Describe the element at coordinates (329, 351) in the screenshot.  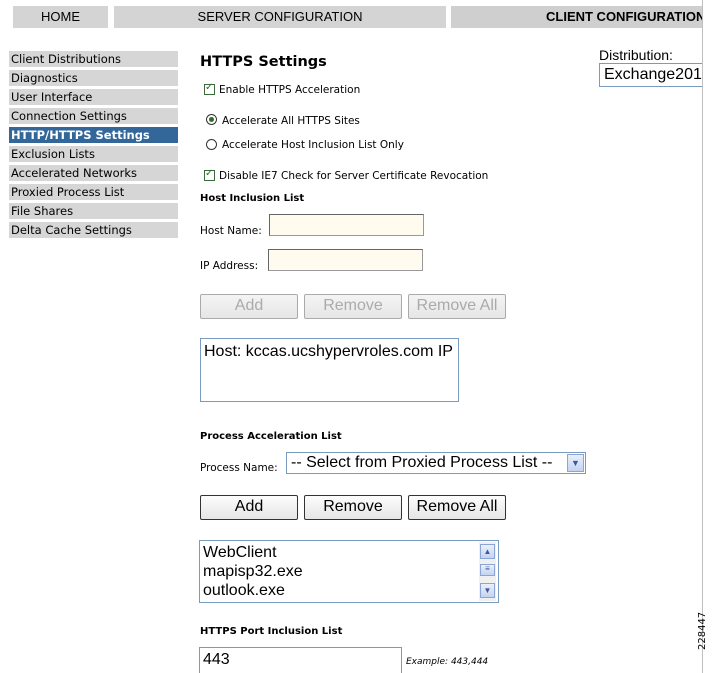
I see `list-item: Host: kccas.ucshypervroles.com IP` at that location.